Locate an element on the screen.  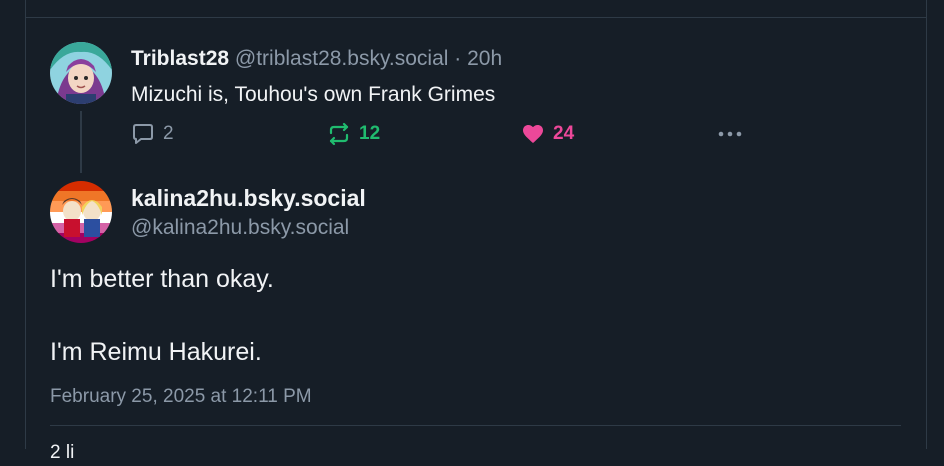
stats-divider is located at coordinates (475, 425).